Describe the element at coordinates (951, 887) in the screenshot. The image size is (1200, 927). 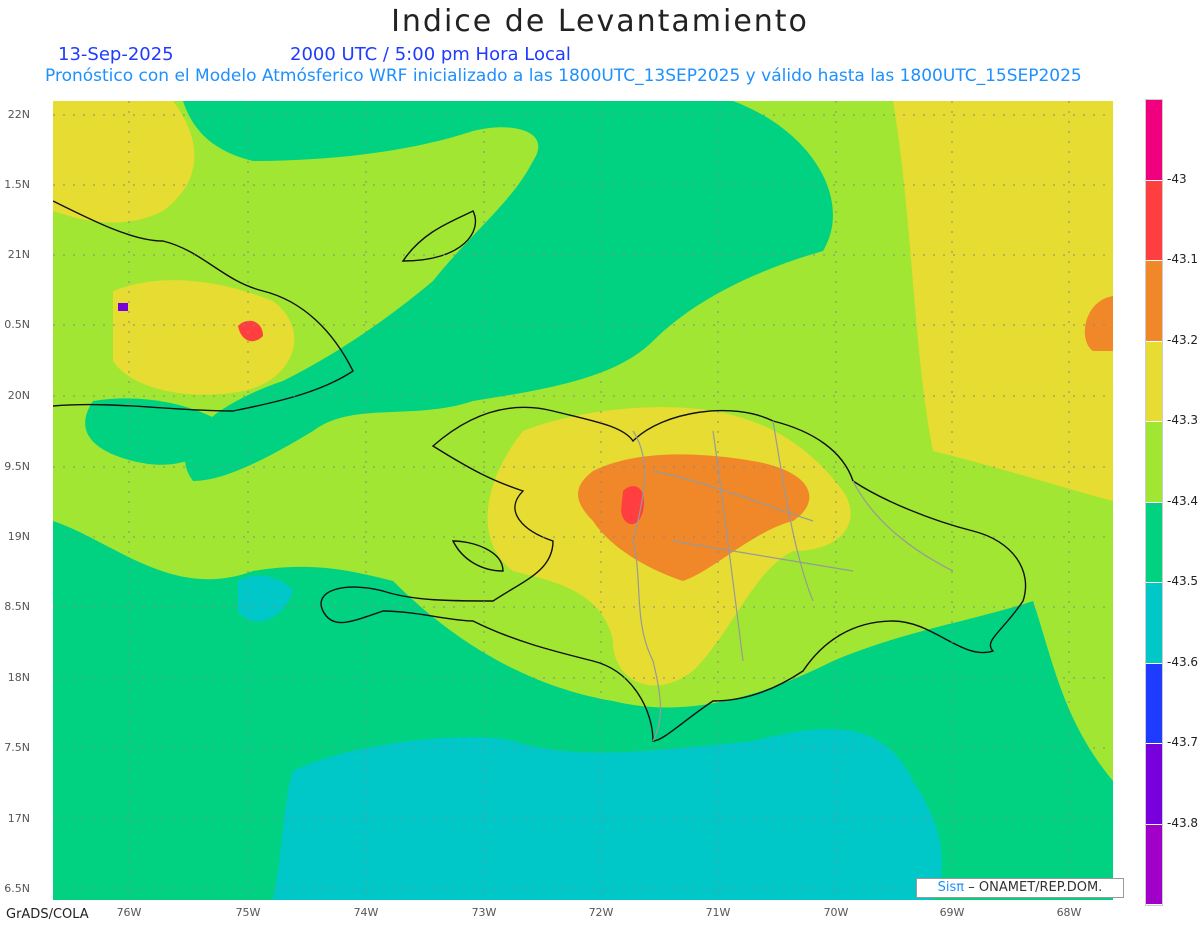
I see `sispi-logo: Sisπ` at that location.